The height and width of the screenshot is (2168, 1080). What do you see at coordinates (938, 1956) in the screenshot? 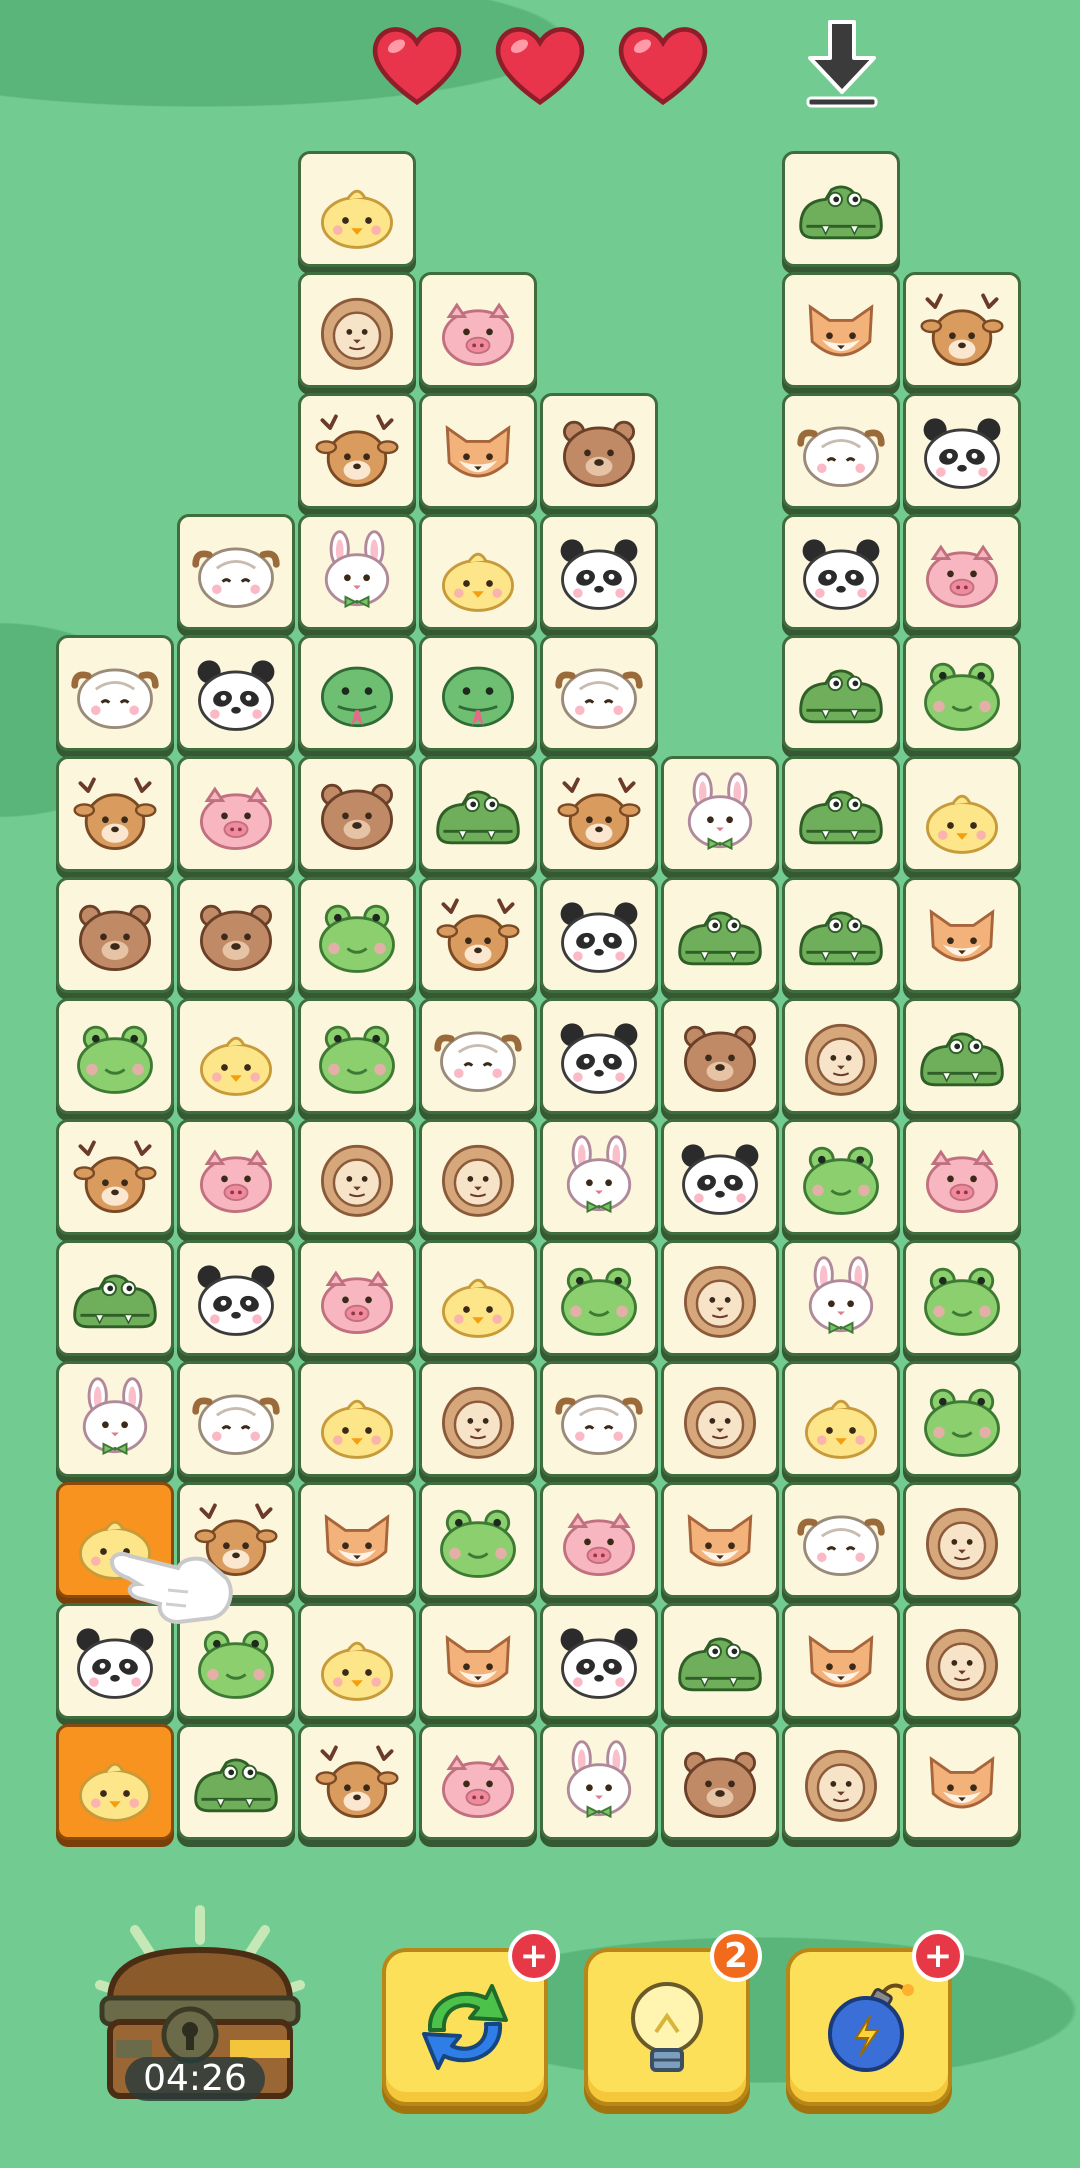
I see `bomb-add-badge: +` at bounding box center [938, 1956].